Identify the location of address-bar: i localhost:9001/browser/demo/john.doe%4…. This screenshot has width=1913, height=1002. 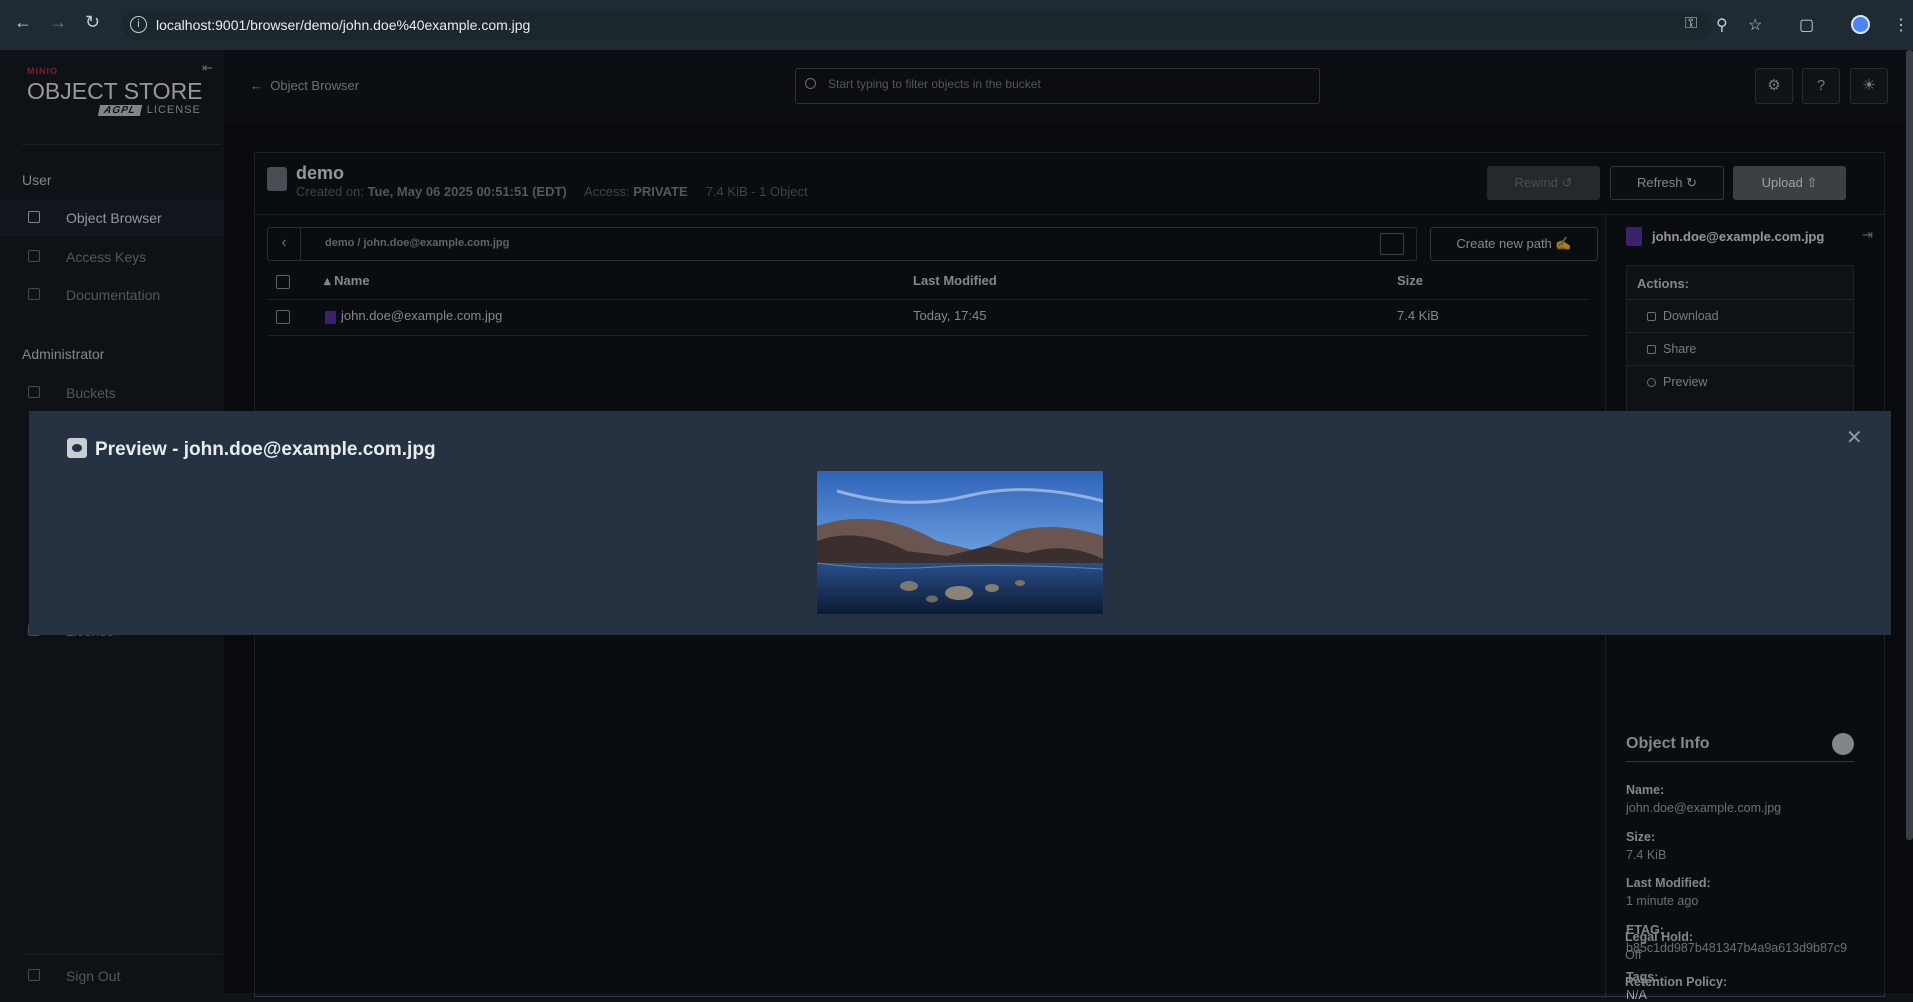
(917, 25).